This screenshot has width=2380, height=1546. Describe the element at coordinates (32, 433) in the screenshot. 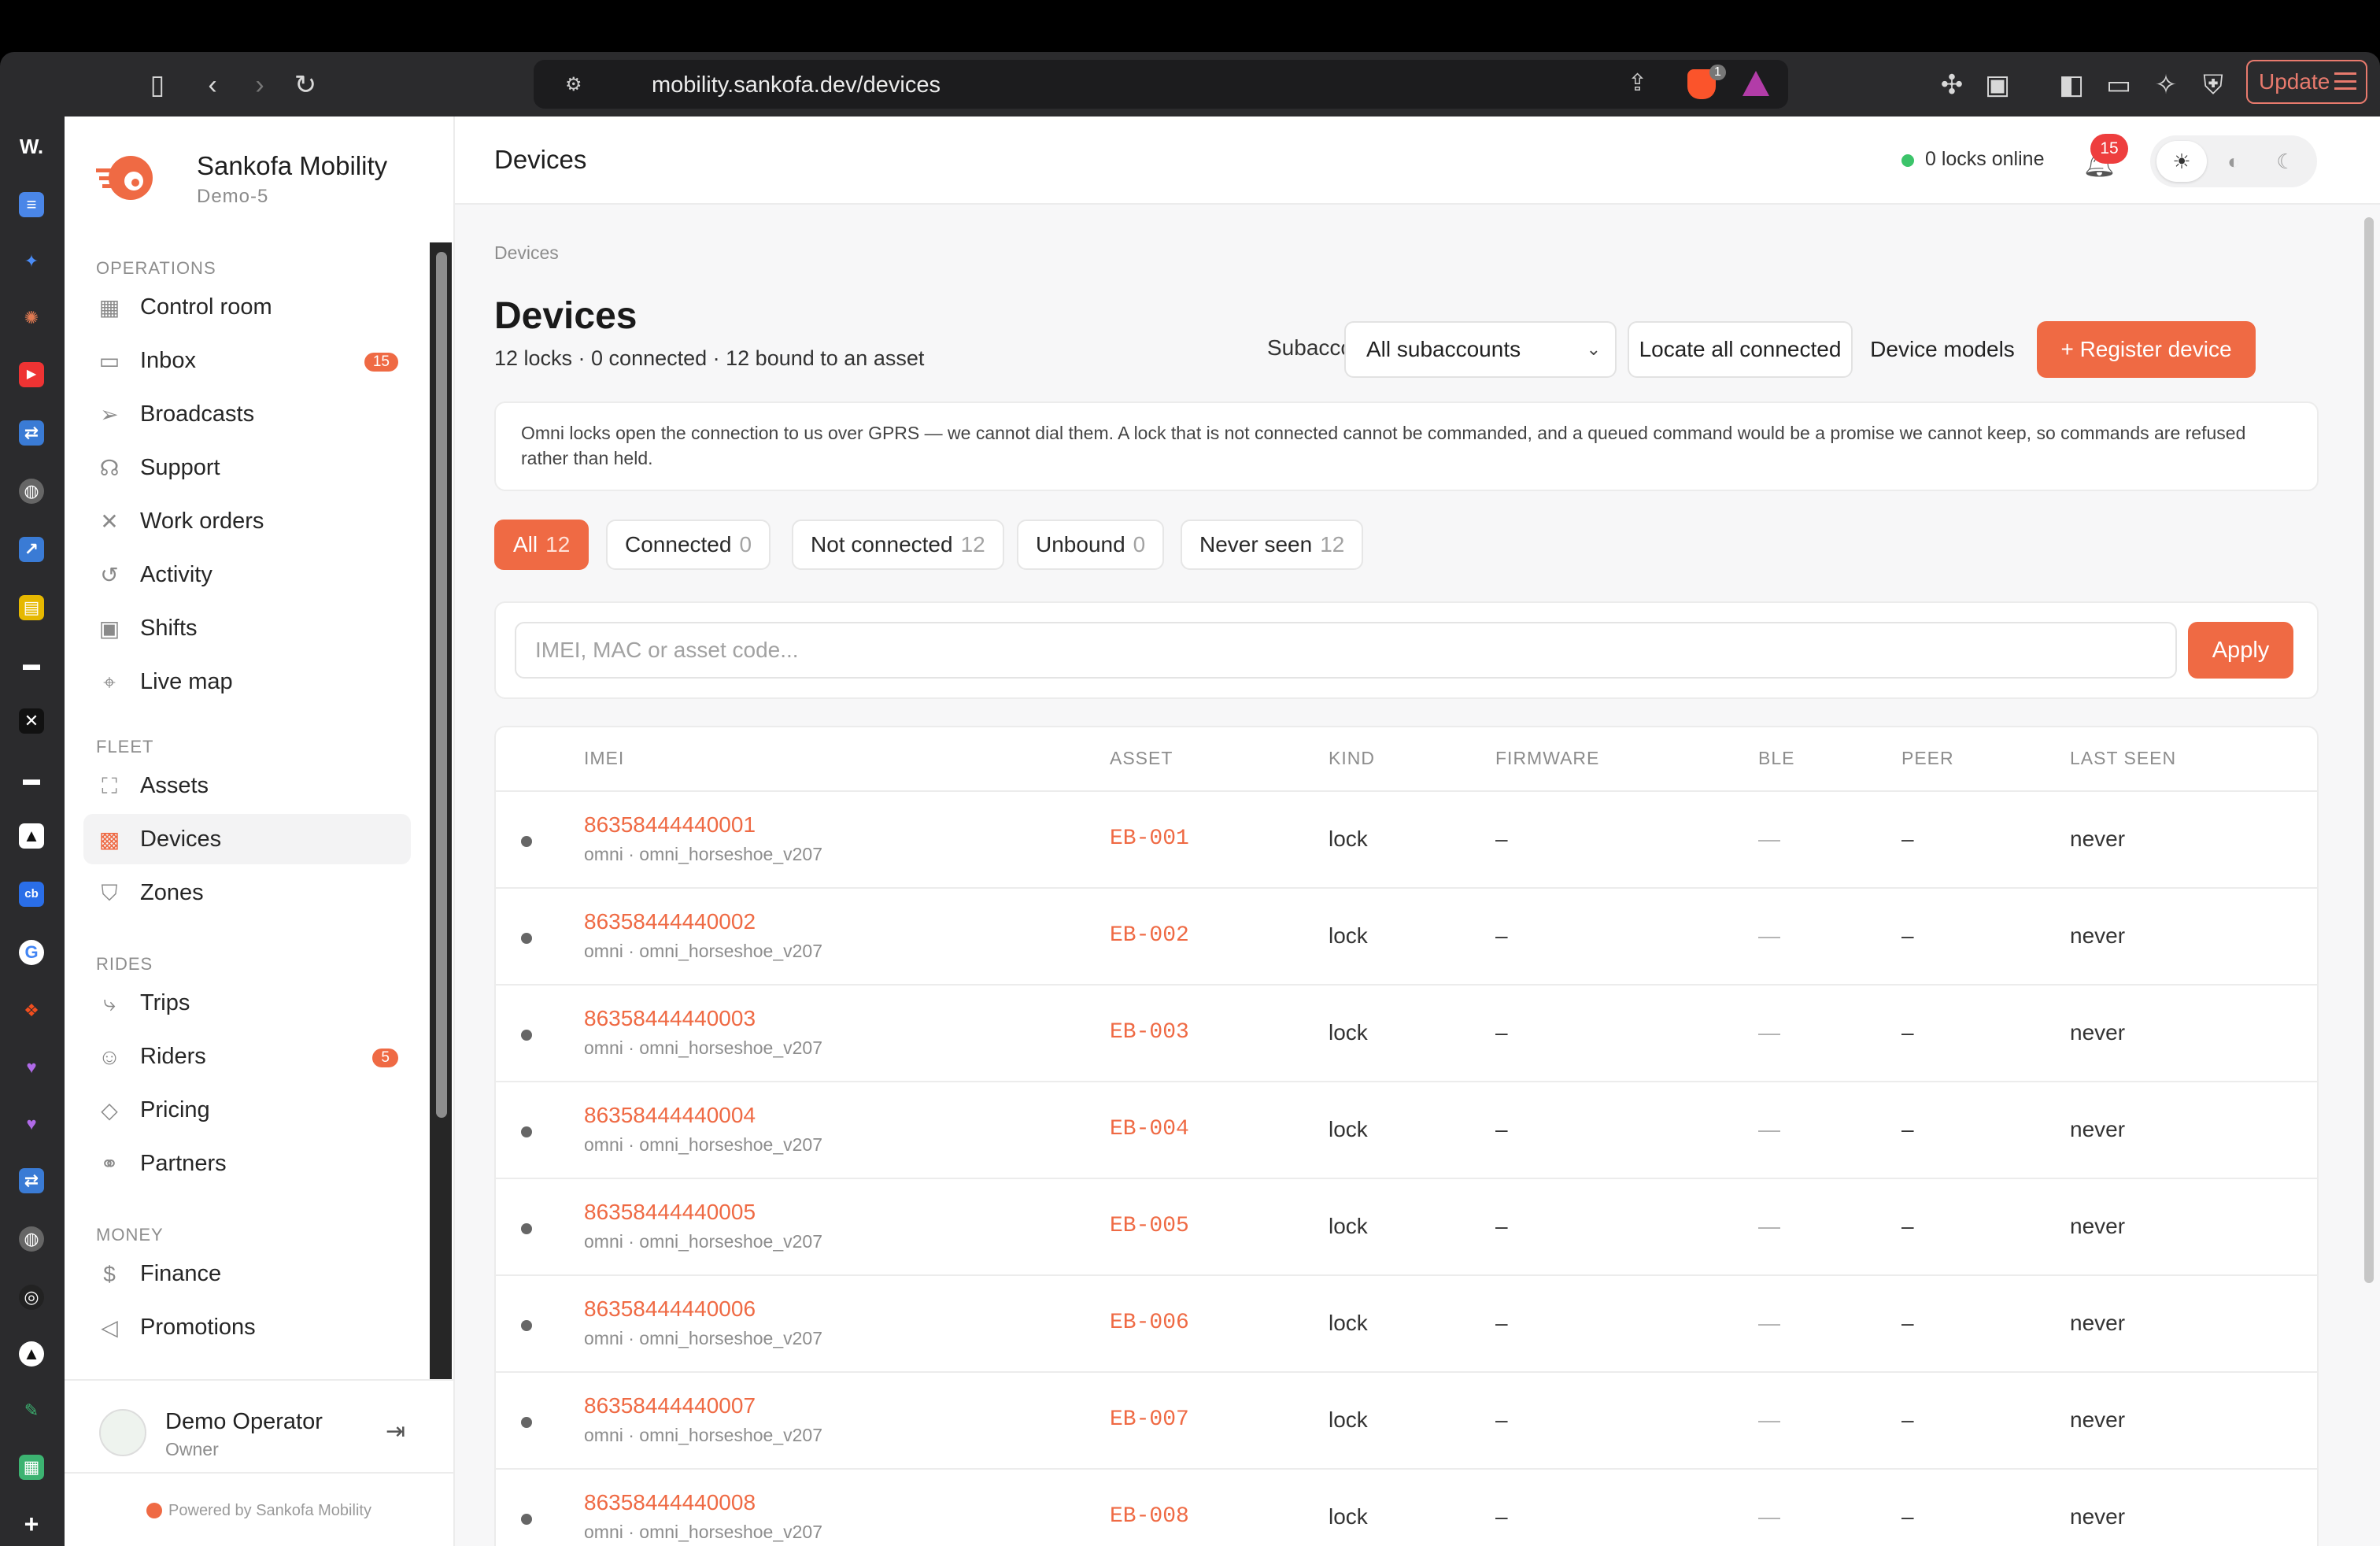

I see `app-icon-5: ⇄` at that location.